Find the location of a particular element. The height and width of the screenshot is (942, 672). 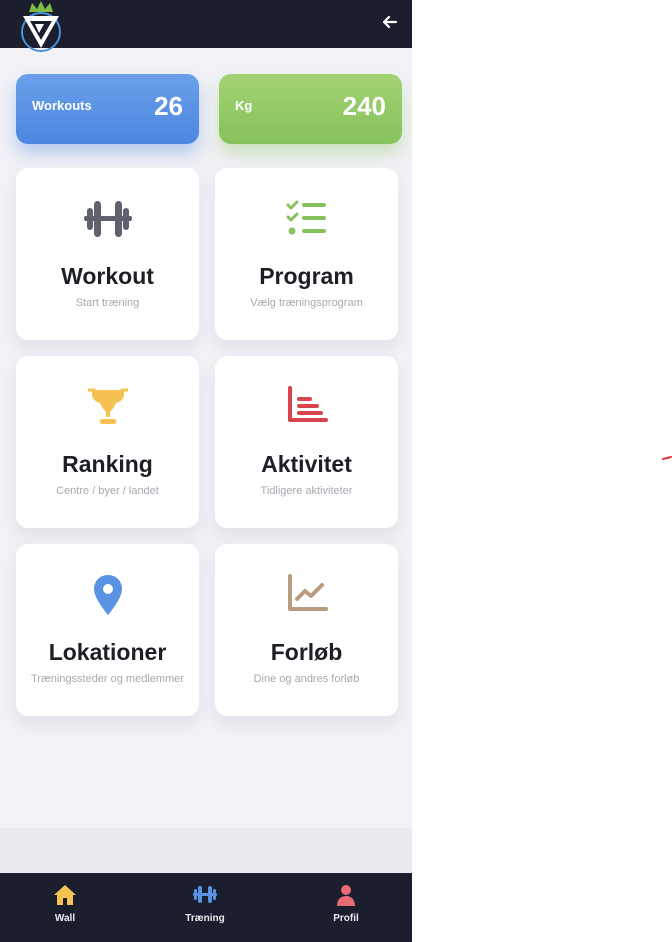

tile-workout-title: Workout is located at coordinates (107, 276).